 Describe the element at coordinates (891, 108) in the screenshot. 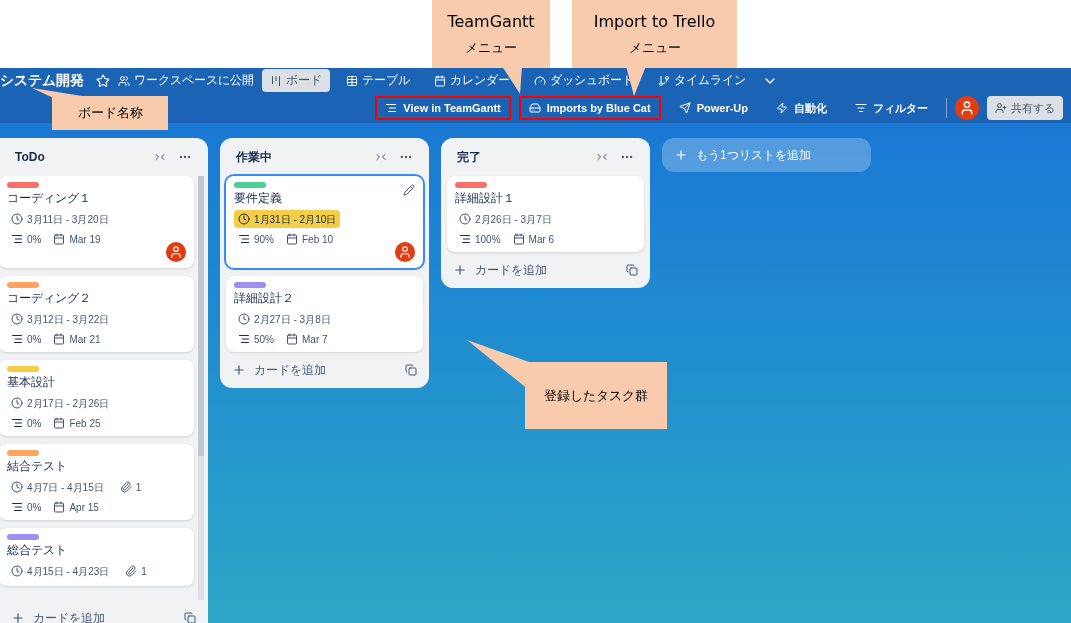

I see `toolbar-button: フィルター` at that location.